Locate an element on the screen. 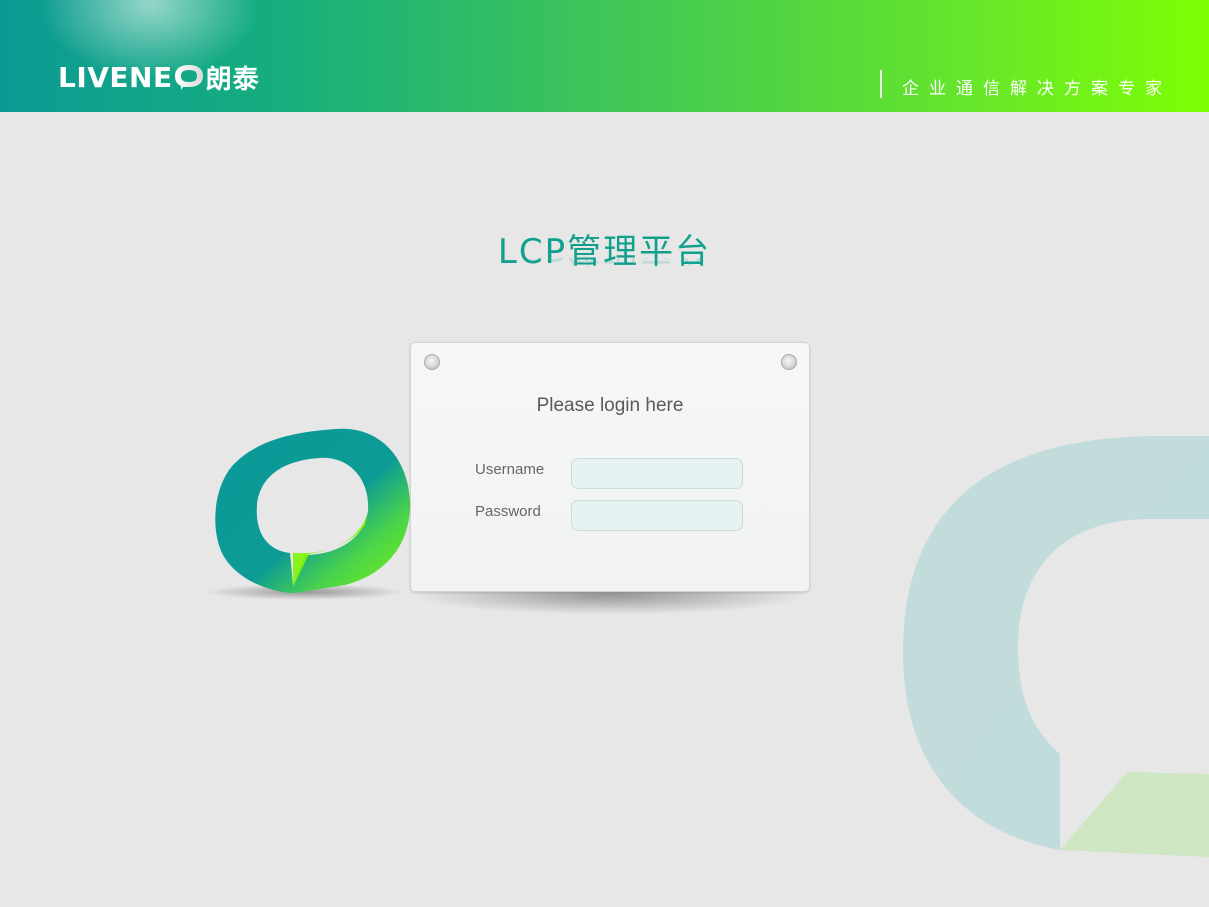  header-divider is located at coordinates (881, 84).